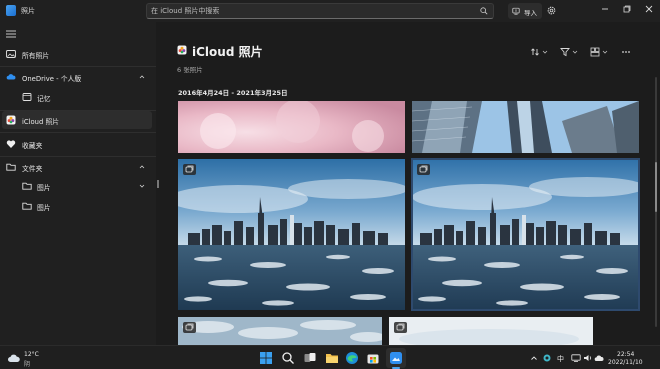 This screenshot has height=369, width=660. Describe the element at coordinates (352, 358) in the screenshot. I see `edge-browser-icon` at that location.